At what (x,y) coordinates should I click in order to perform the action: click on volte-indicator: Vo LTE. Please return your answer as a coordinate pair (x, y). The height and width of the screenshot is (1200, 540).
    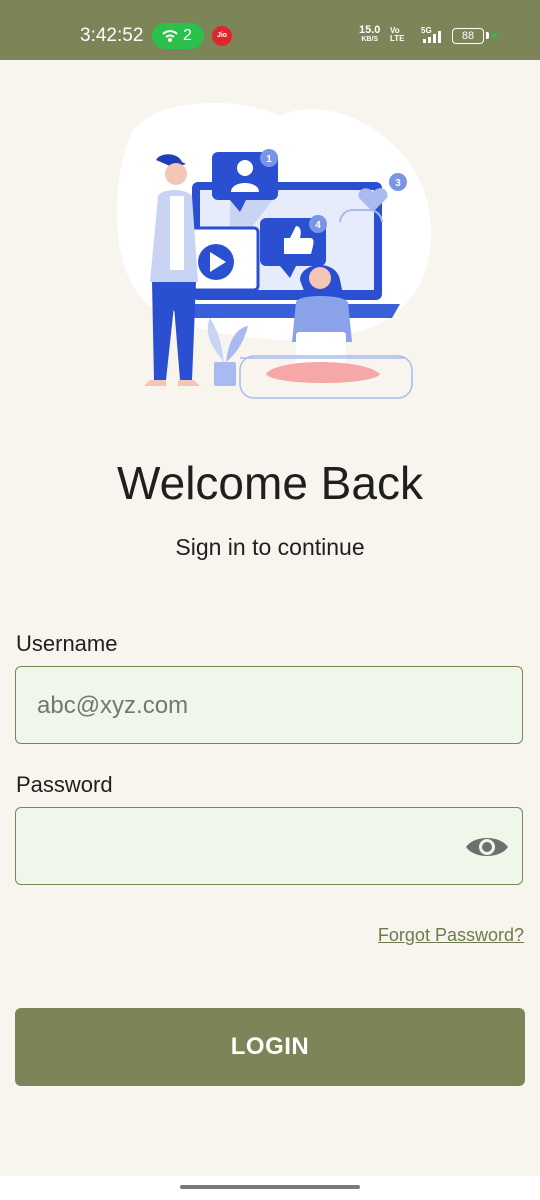
    Looking at the image, I should click on (397, 35).